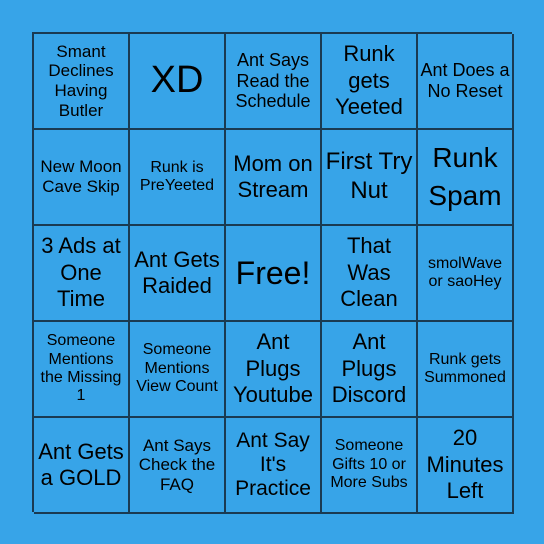 Image resolution: width=544 pixels, height=544 pixels. What do you see at coordinates (466, 82) in the screenshot?
I see `bingo-cell: Ant Does a No Reset` at bounding box center [466, 82].